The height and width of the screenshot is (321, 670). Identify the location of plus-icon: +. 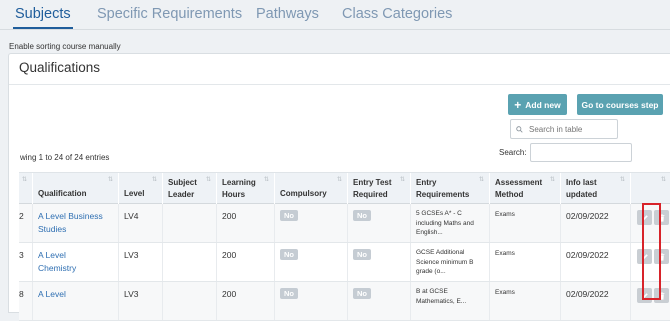
(518, 104).